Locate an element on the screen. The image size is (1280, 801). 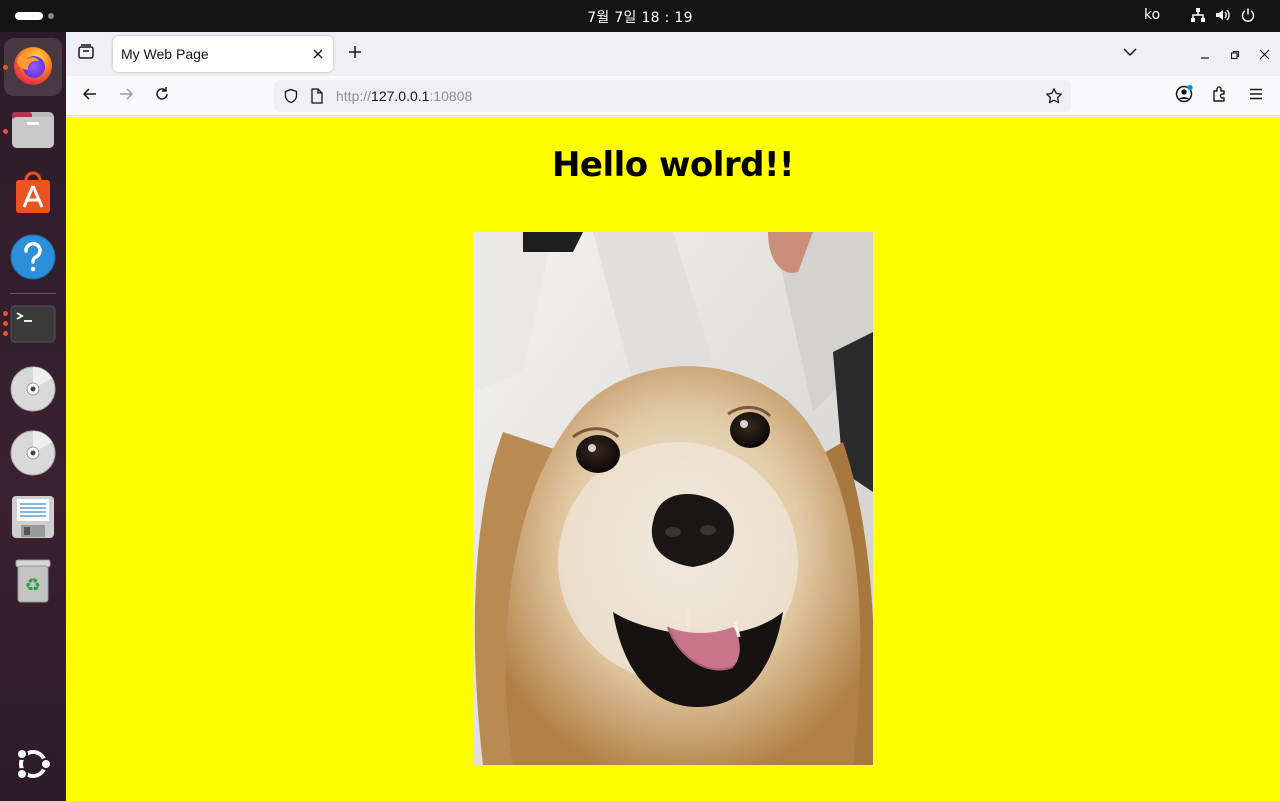
reload-button is located at coordinates (162, 96).